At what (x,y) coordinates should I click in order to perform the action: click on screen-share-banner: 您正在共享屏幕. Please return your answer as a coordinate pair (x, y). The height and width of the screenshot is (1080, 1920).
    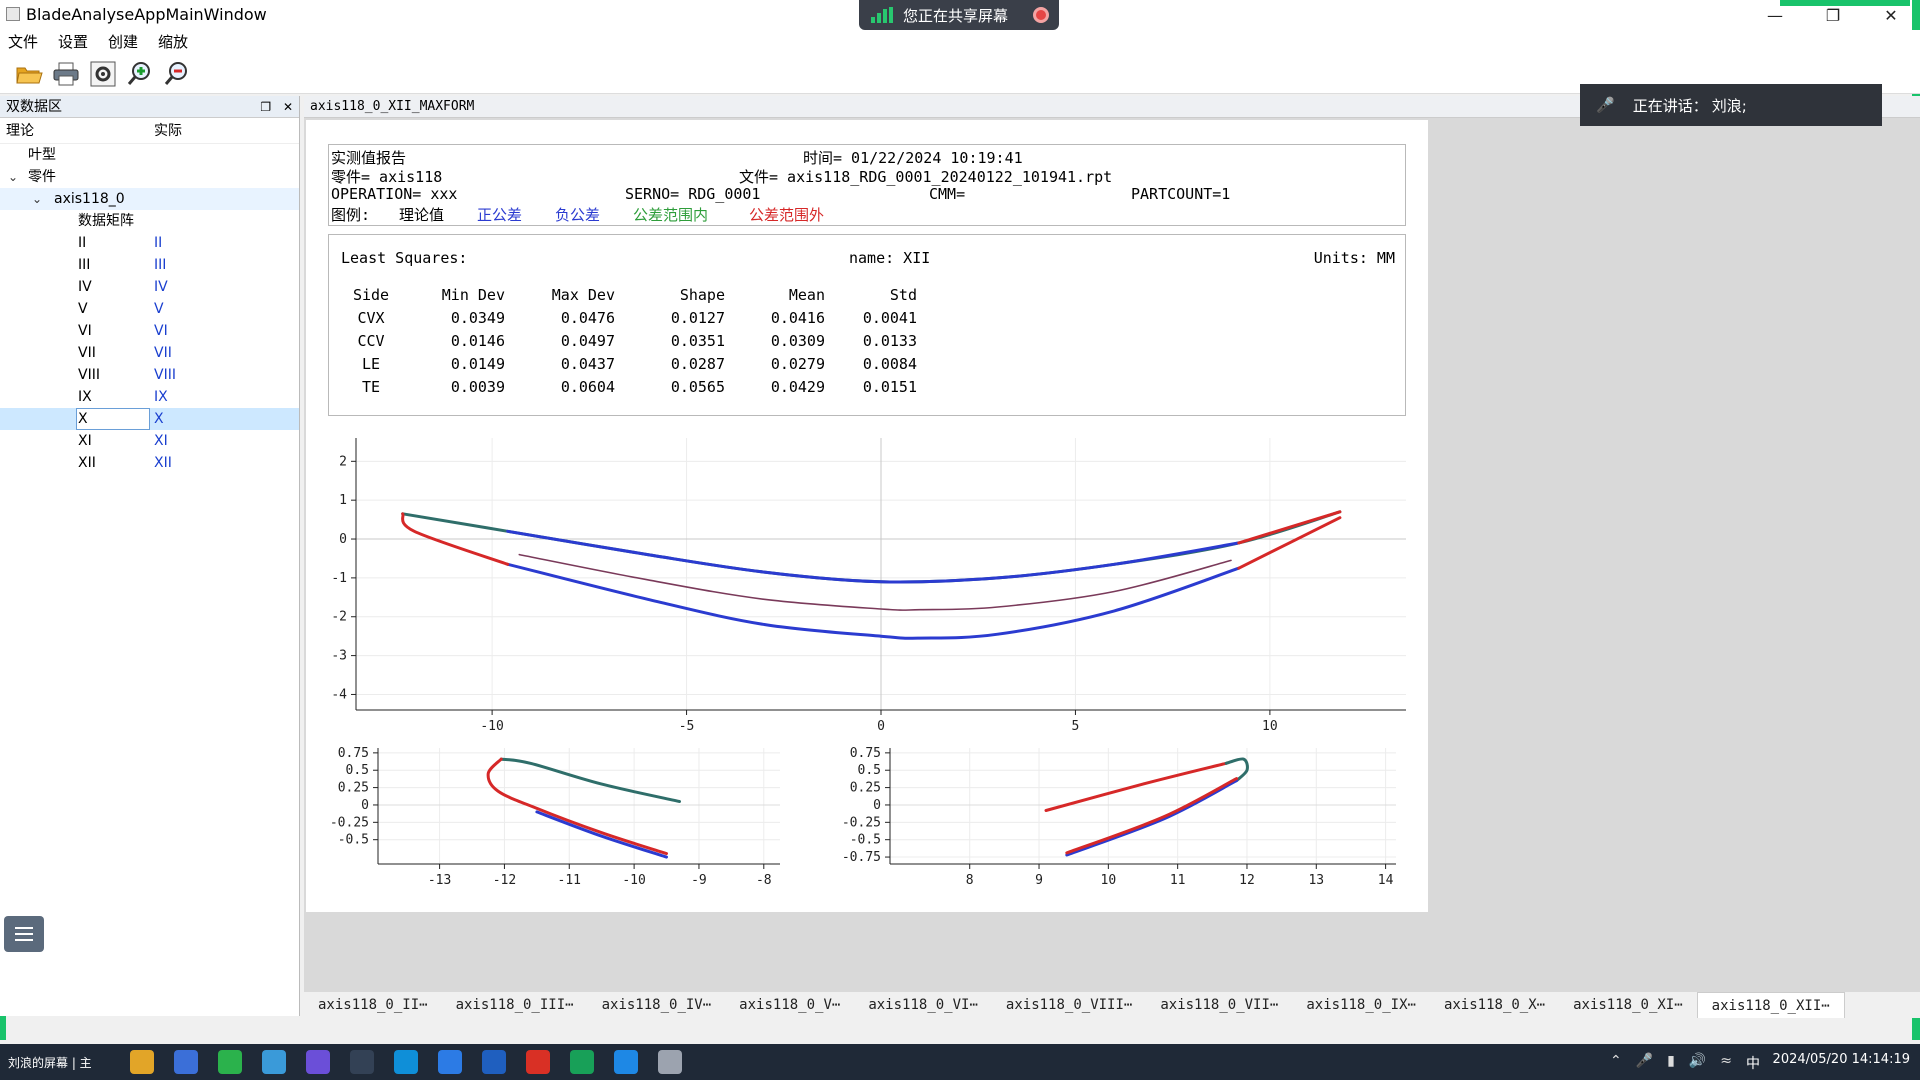
    Looking at the image, I should click on (959, 15).